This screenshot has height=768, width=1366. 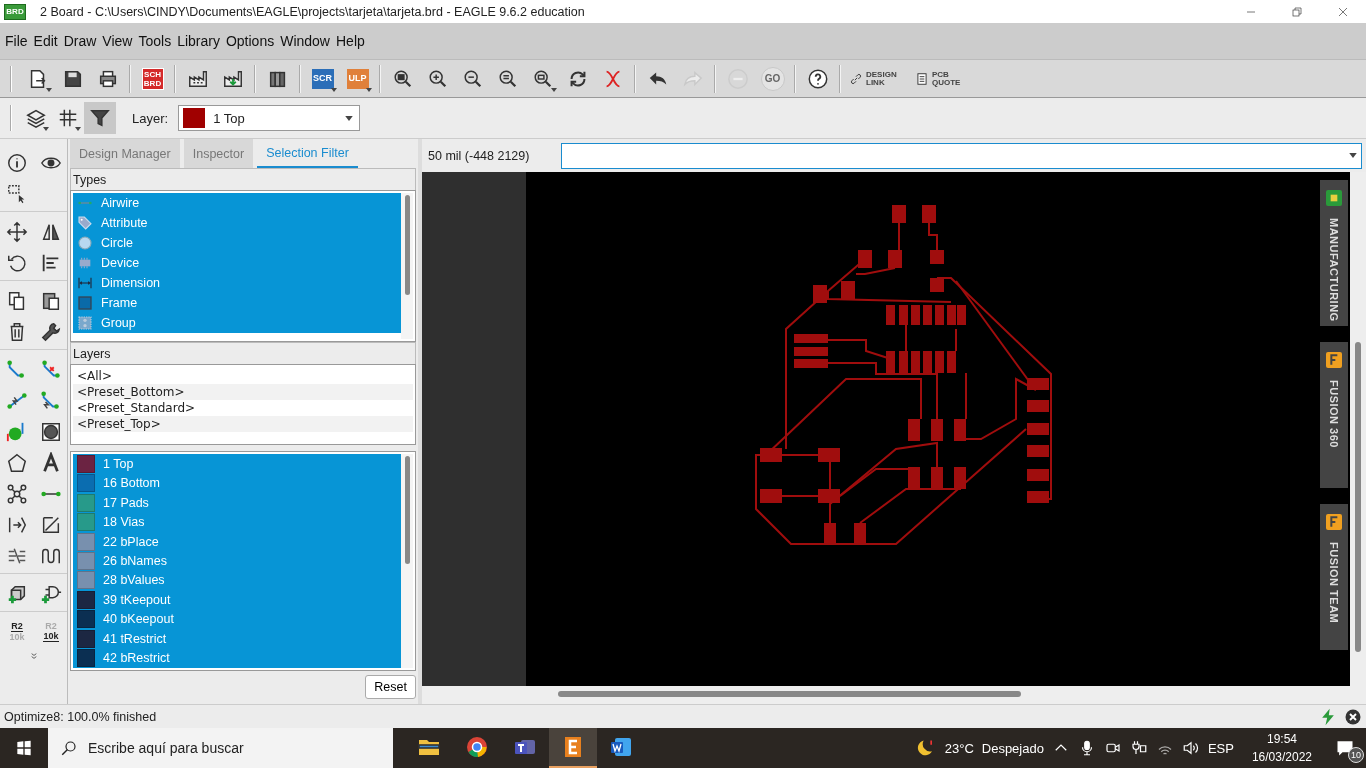 I want to click on hole-icon, so click(x=51, y=431).